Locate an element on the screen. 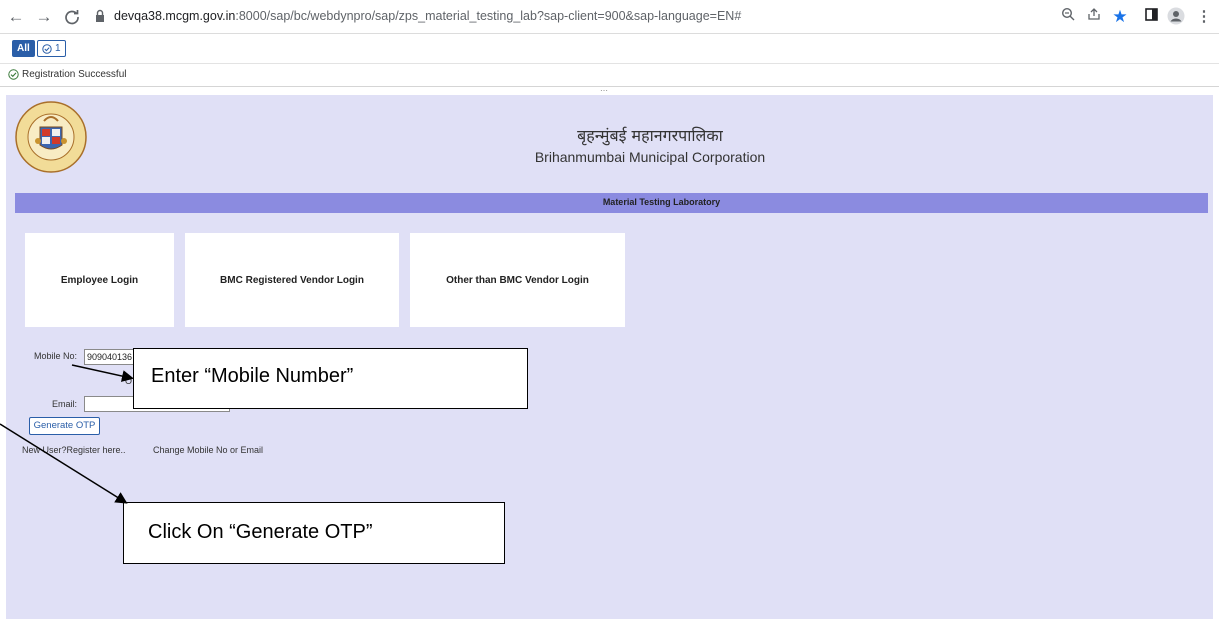 The height and width of the screenshot is (619, 1219). message-filter-bar: All 1 is located at coordinates (609, 49).